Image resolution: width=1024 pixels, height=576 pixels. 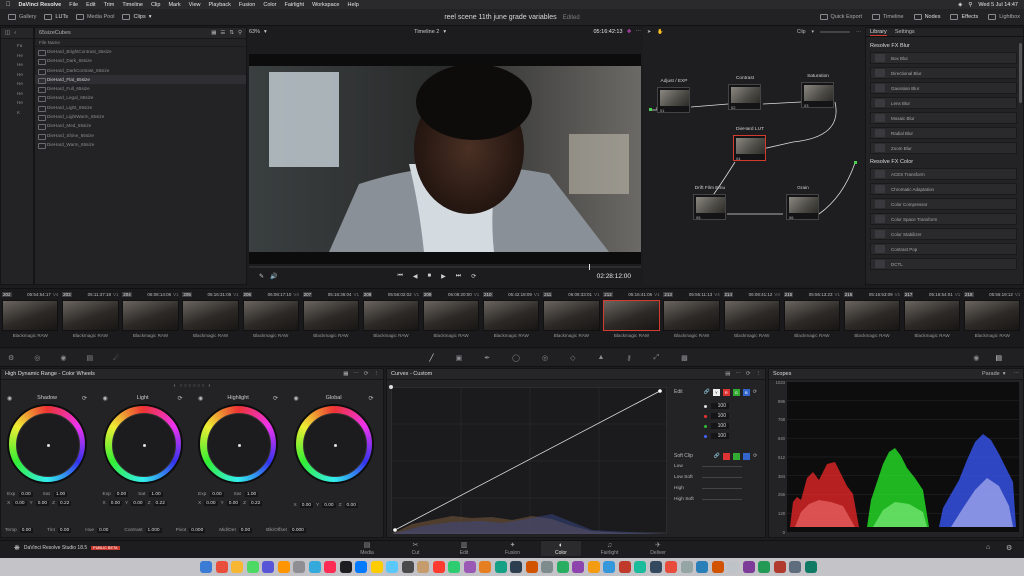 I want to click on wheel-center-handle, so click(x=48, y=445).